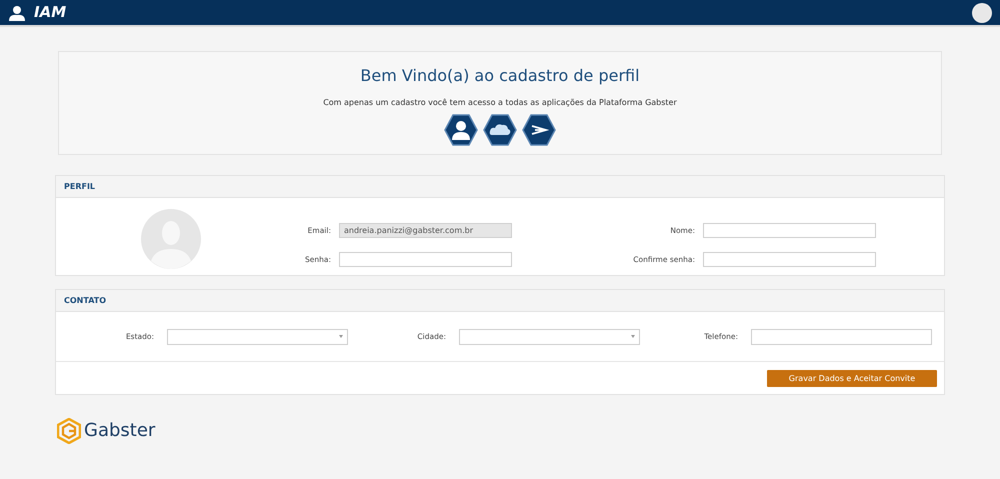 The image size is (1000, 479). What do you see at coordinates (461, 130) in the screenshot?
I see `profile-app-icon` at bounding box center [461, 130].